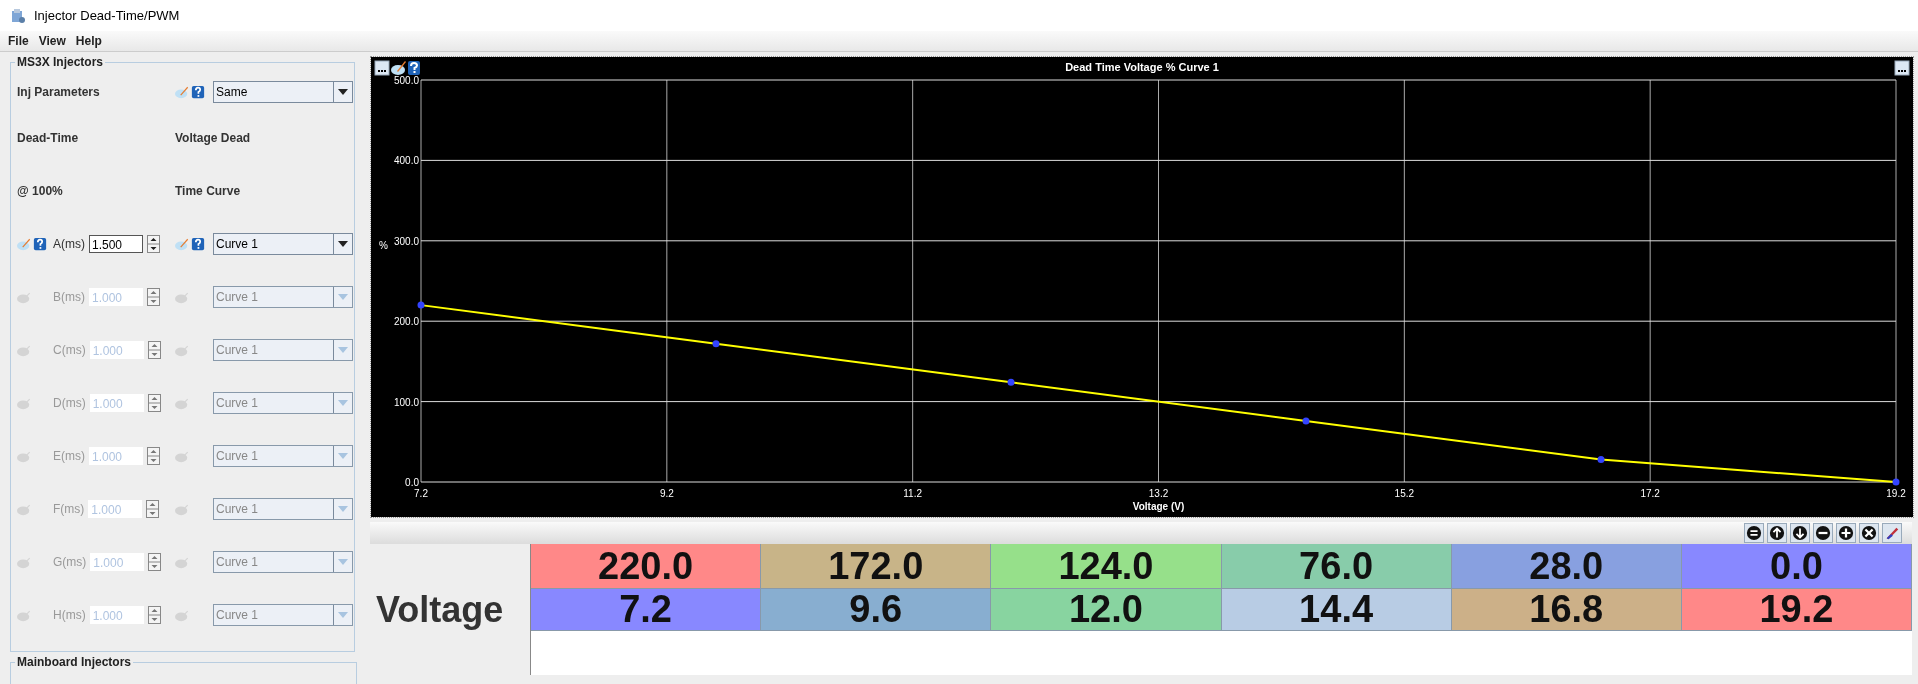 The image size is (1918, 684). Describe the element at coordinates (213, 137) in the screenshot. I see `field-label: Voltage Dead` at that location.